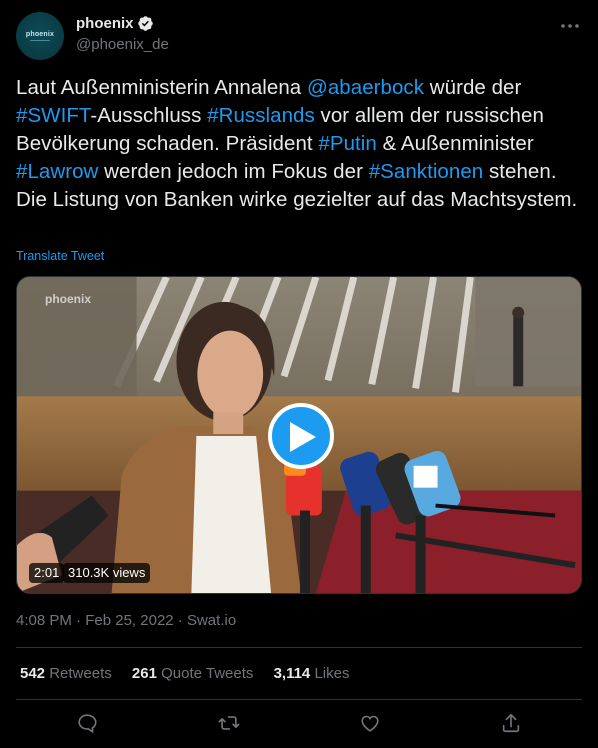  What do you see at coordinates (47, 573) in the screenshot?
I see `video-duration: 2:01` at bounding box center [47, 573].